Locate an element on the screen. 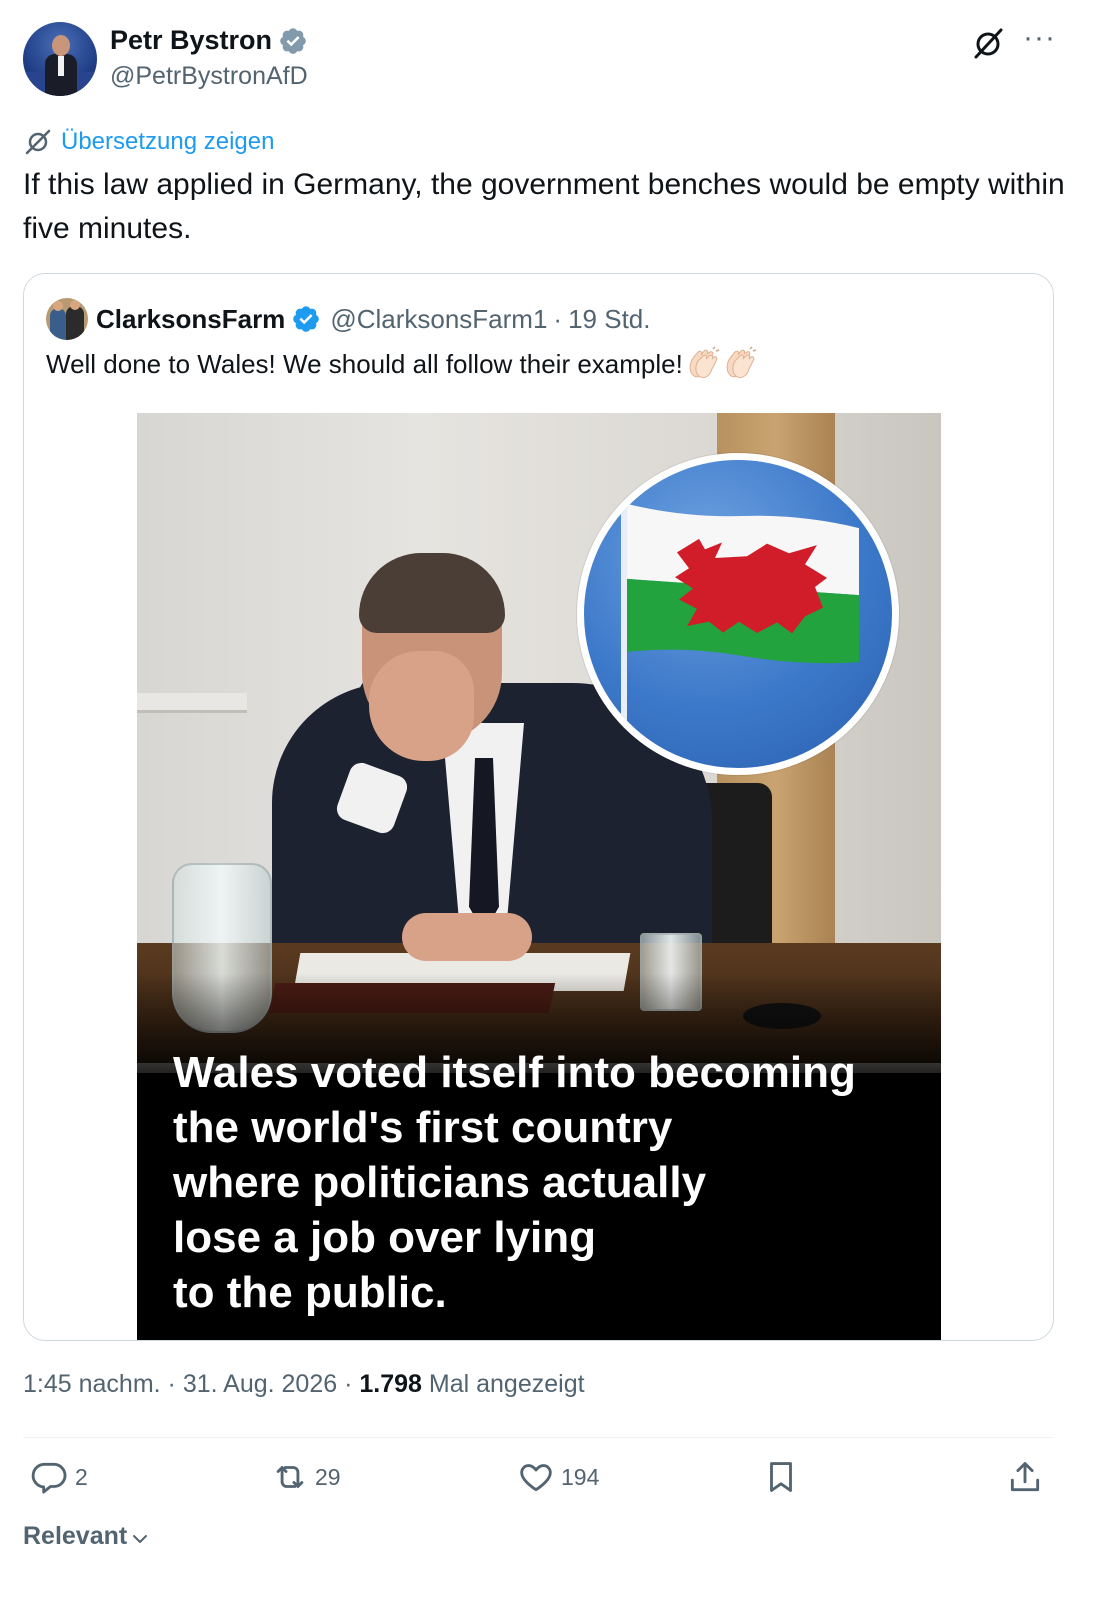 The width and height of the screenshot is (1111, 1616). views-count: 1.798 is located at coordinates (390, 1384).